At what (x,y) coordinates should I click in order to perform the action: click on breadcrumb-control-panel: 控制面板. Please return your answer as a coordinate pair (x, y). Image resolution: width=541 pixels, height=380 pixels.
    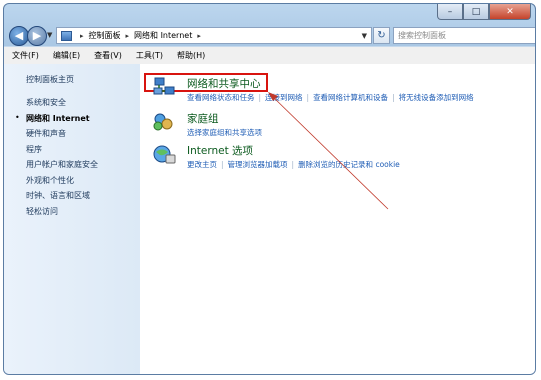
    Looking at the image, I should click on (105, 35).